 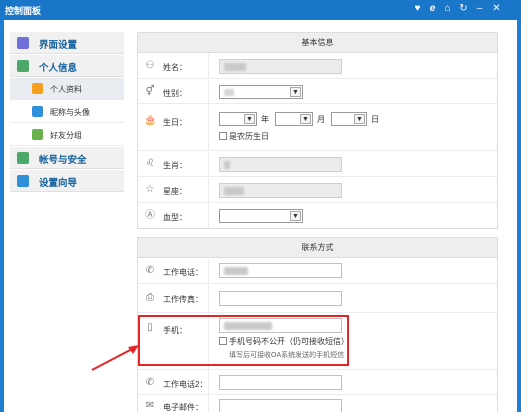 I want to click on highlight-box, so click(x=243, y=340).